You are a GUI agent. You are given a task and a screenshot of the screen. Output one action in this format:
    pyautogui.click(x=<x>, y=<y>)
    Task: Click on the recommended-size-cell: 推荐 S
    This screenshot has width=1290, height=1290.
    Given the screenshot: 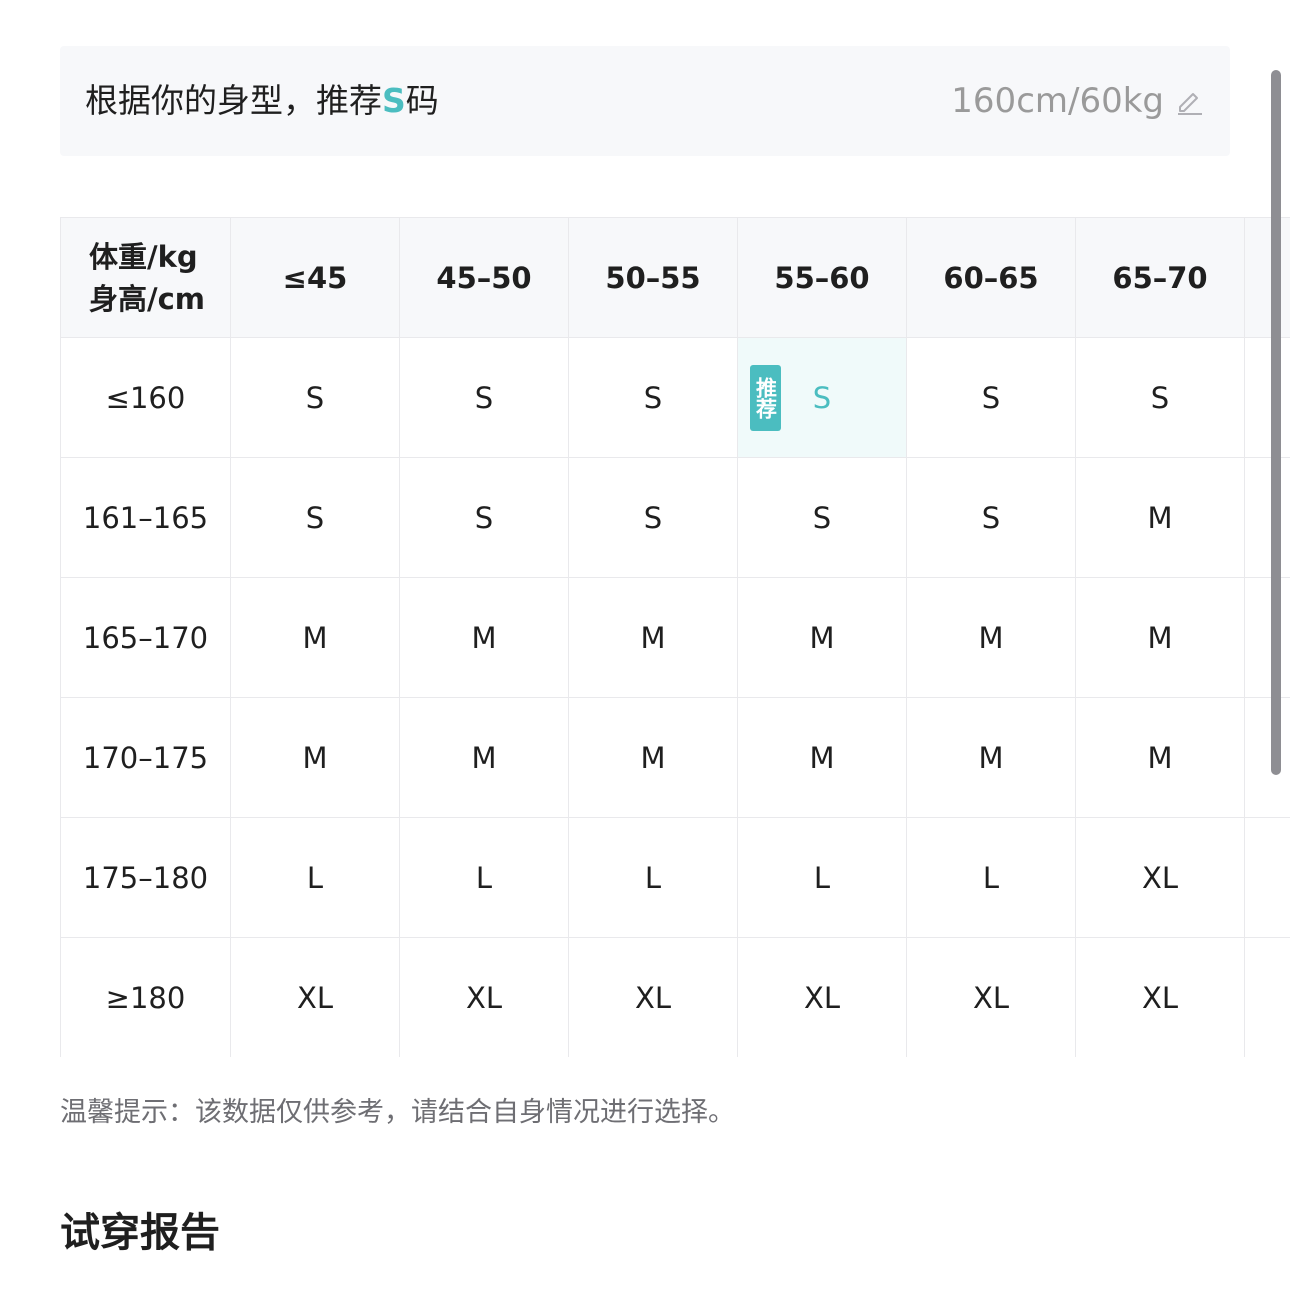 What is the action you would take?
    pyautogui.click(x=822, y=398)
    